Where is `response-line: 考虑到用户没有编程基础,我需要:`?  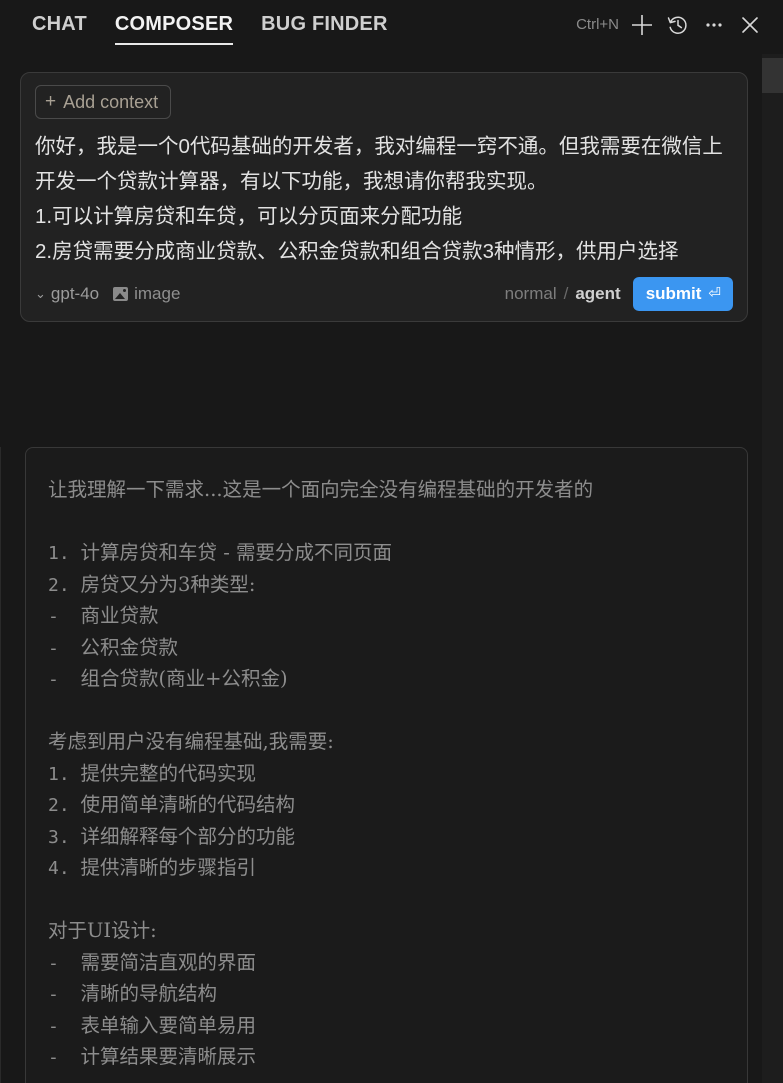 response-line: 考虑到用户没有编程基础,我需要: is located at coordinates (191, 741).